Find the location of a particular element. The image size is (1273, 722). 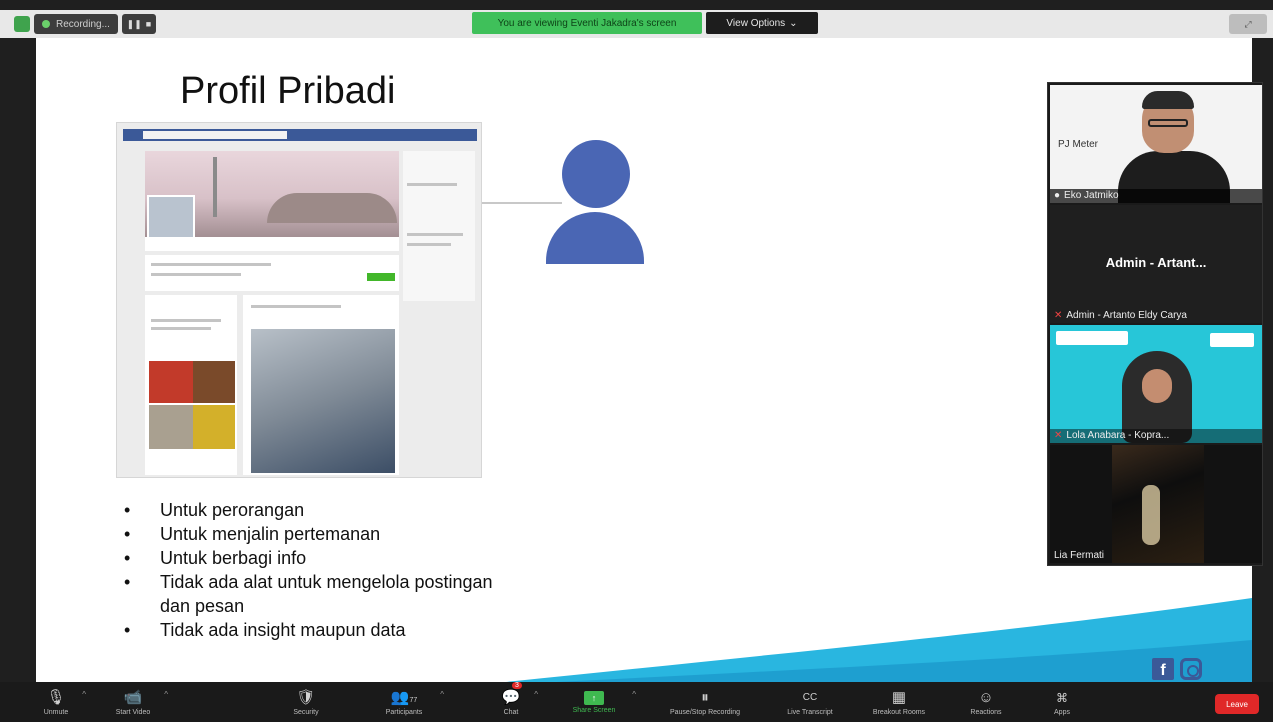

participant-tile: Lia Fermati is located at coordinates (1156, 504).